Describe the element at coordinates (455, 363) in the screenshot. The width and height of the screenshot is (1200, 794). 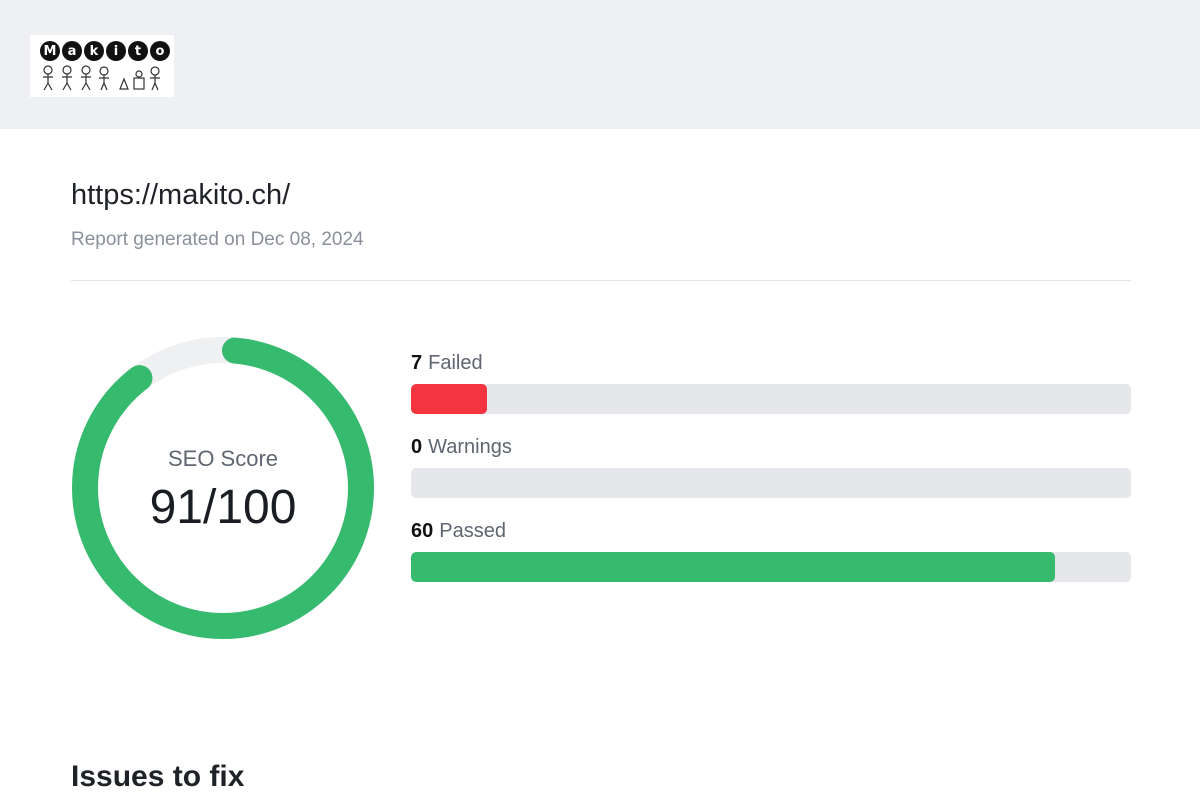
I see `stat-text: Failed` at that location.